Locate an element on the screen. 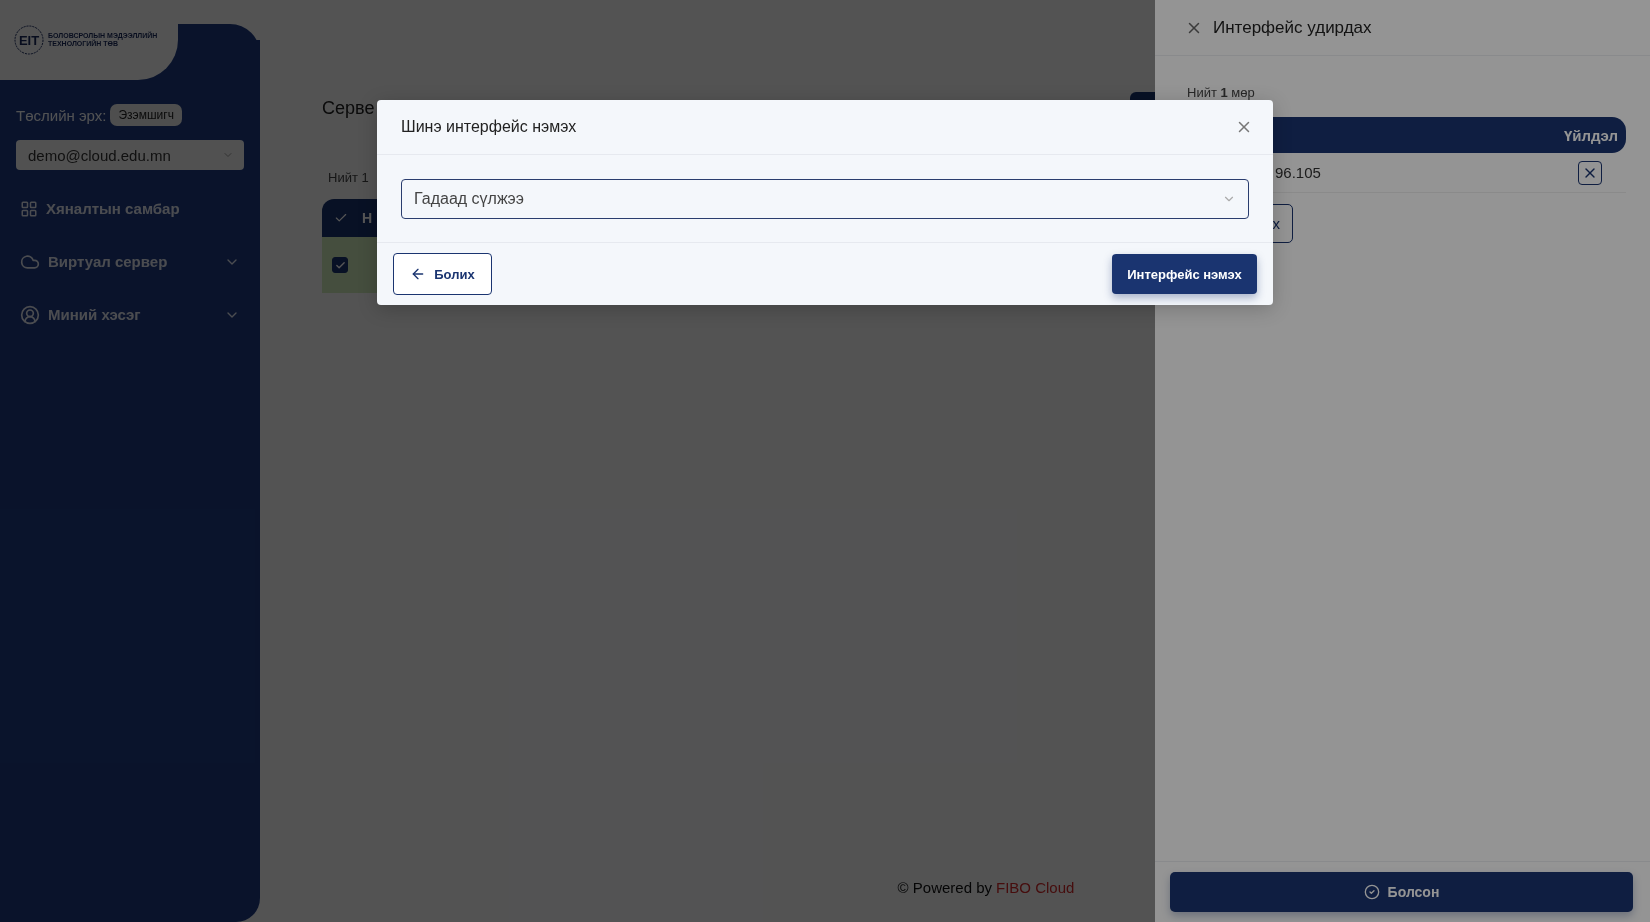  row-checkbox is located at coordinates (340, 265).